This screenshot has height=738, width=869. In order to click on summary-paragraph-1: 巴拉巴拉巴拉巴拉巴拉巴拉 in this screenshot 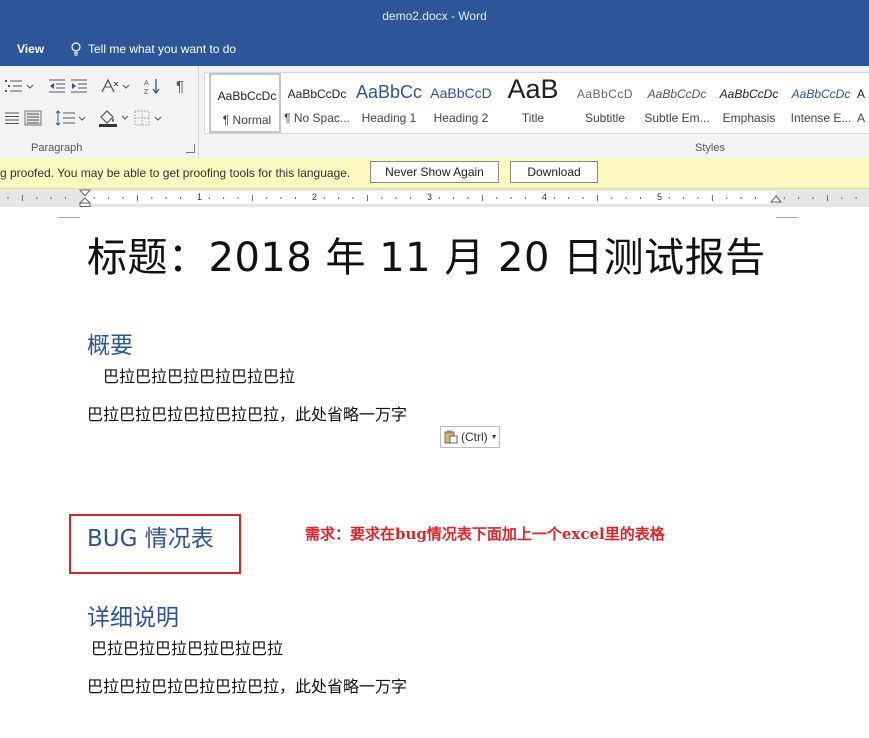, I will do `click(199, 375)`.